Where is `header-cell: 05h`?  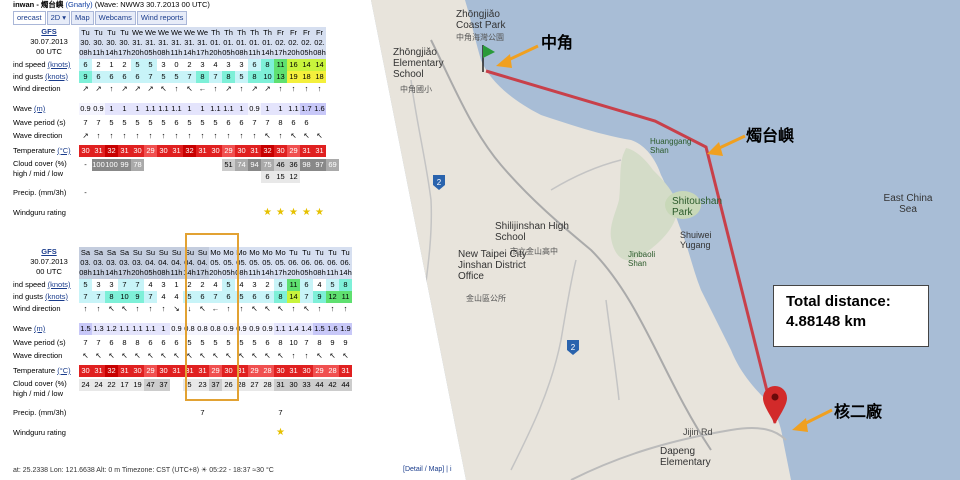 header-cell: 05h is located at coordinates (306, 273).